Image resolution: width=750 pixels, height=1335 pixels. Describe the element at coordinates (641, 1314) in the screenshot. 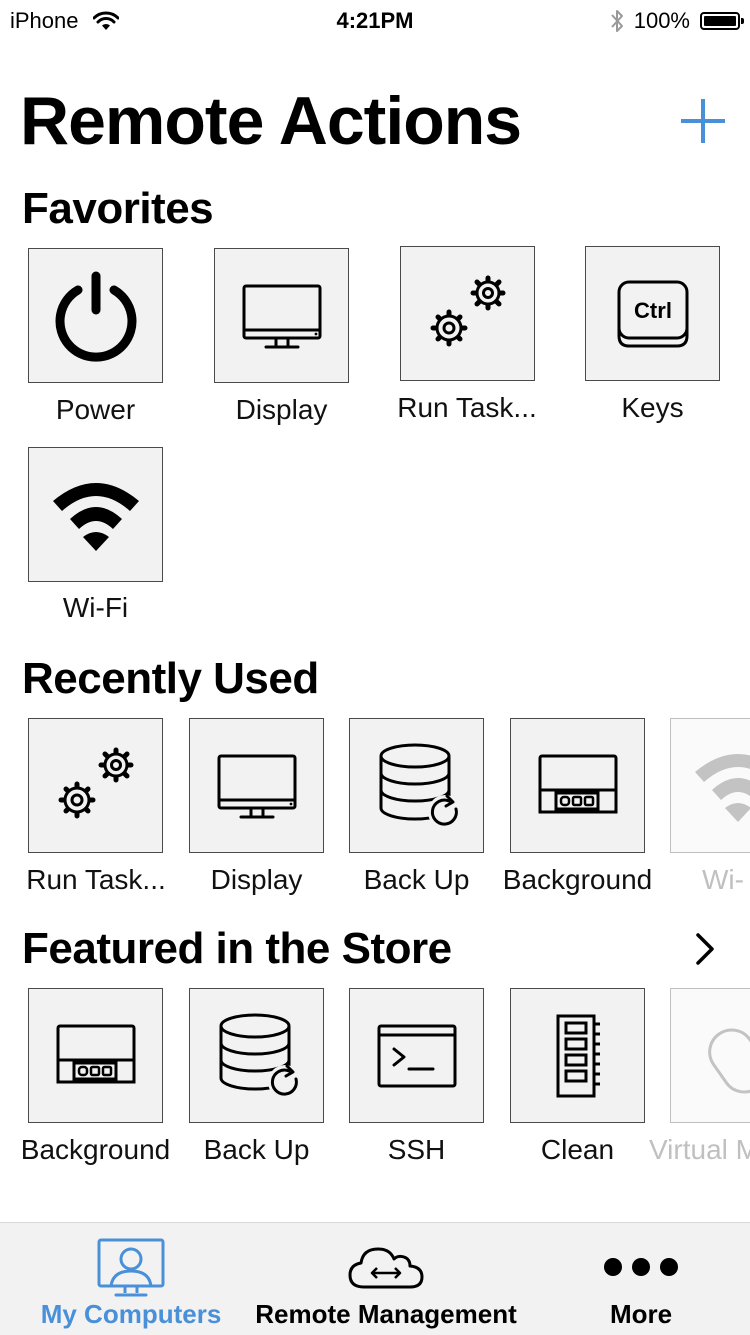

I see `tab-more-label: More` at that location.